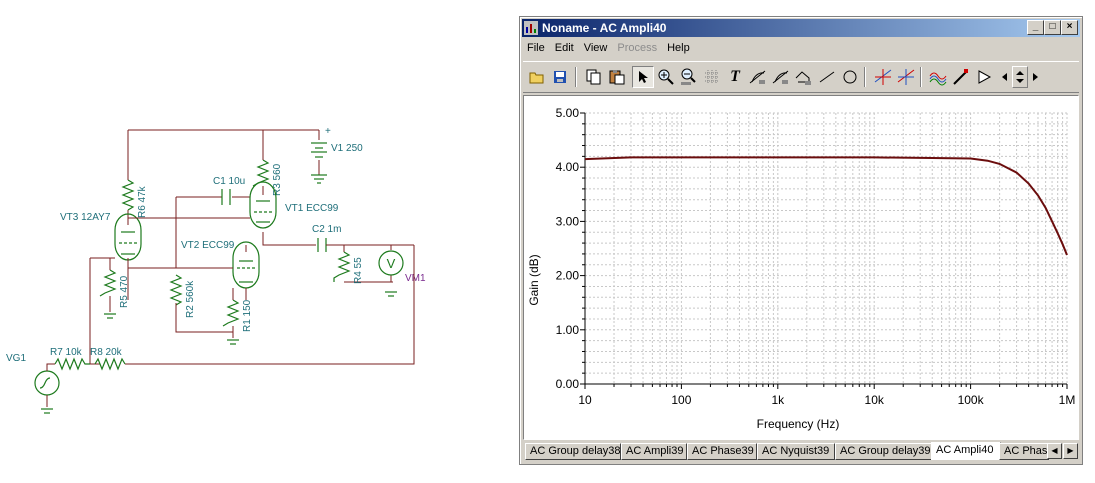 This screenshot has height=483, width=1095. What do you see at coordinates (110, 364) in the screenshot?
I see `resistor-r8` at bounding box center [110, 364].